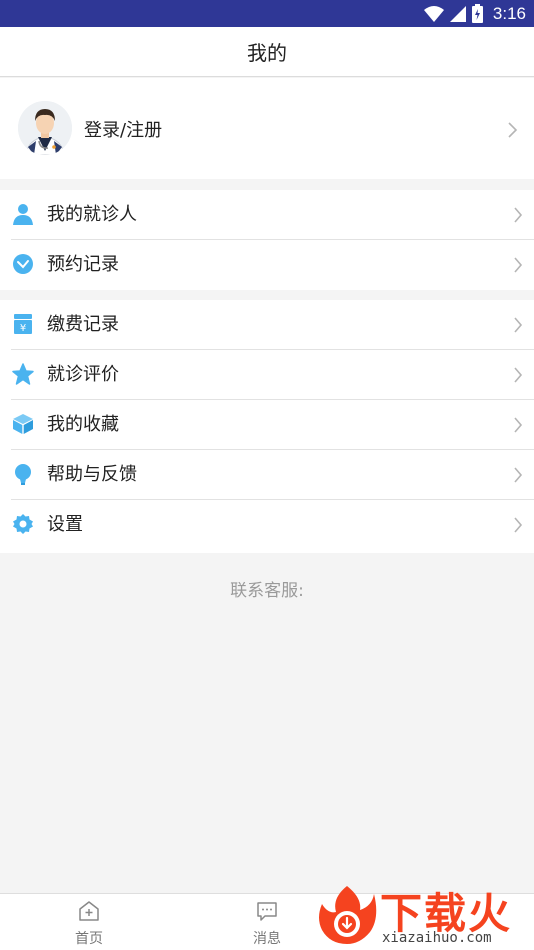  What do you see at coordinates (267, 588) in the screenshot?
I see `customer-service-label: 联系客服:` at bounding box center [267, 588].